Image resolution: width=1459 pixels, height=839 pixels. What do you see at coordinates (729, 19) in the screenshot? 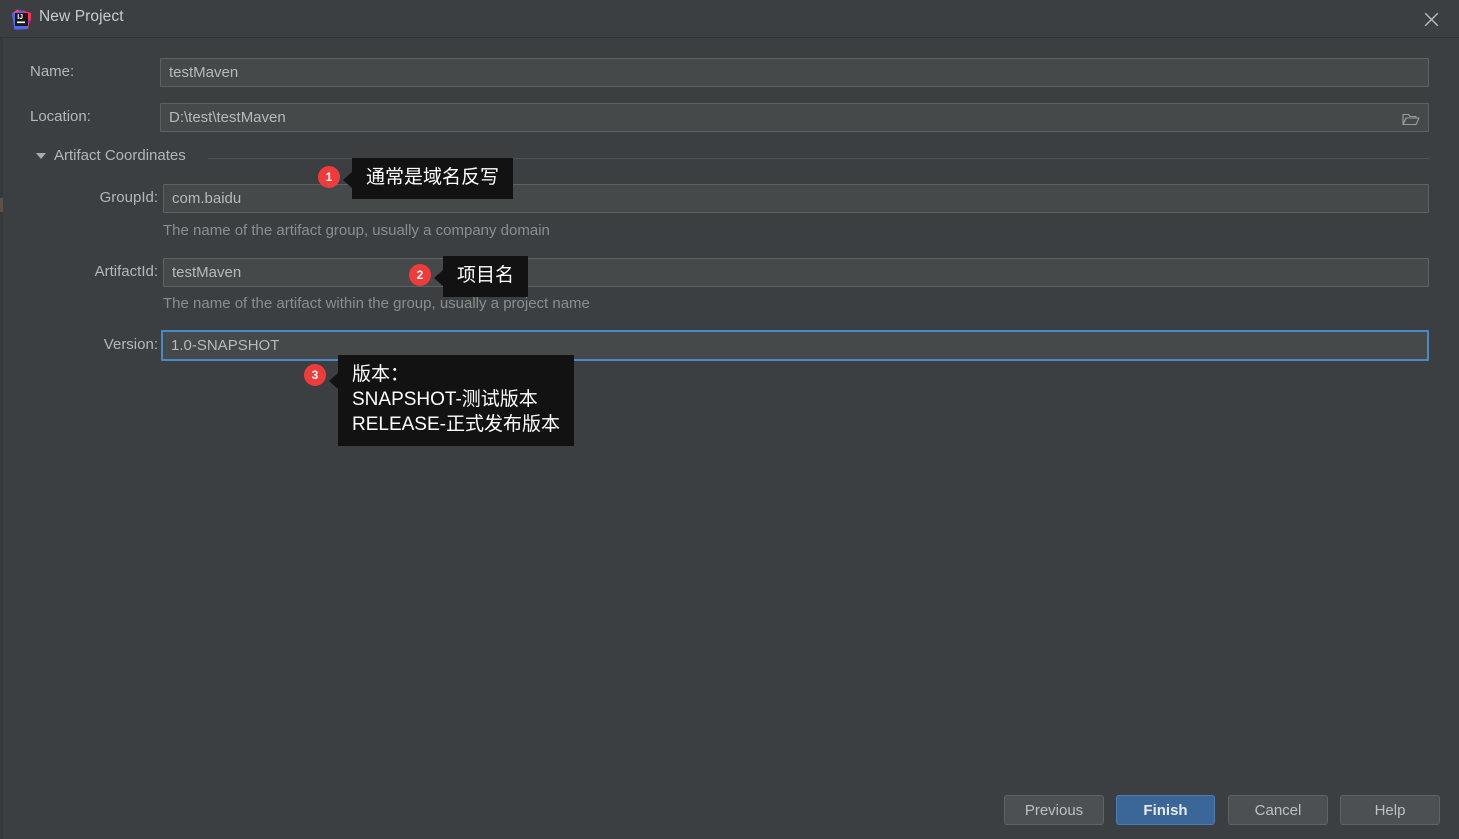
I see `title-bar: IJ New Project` at bounding box center [729, 19].